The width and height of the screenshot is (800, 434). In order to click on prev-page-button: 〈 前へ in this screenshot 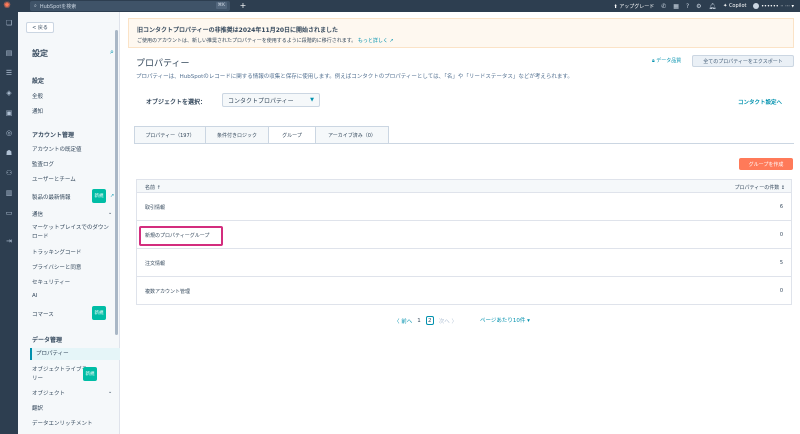, I will do `click(403, 321)`.